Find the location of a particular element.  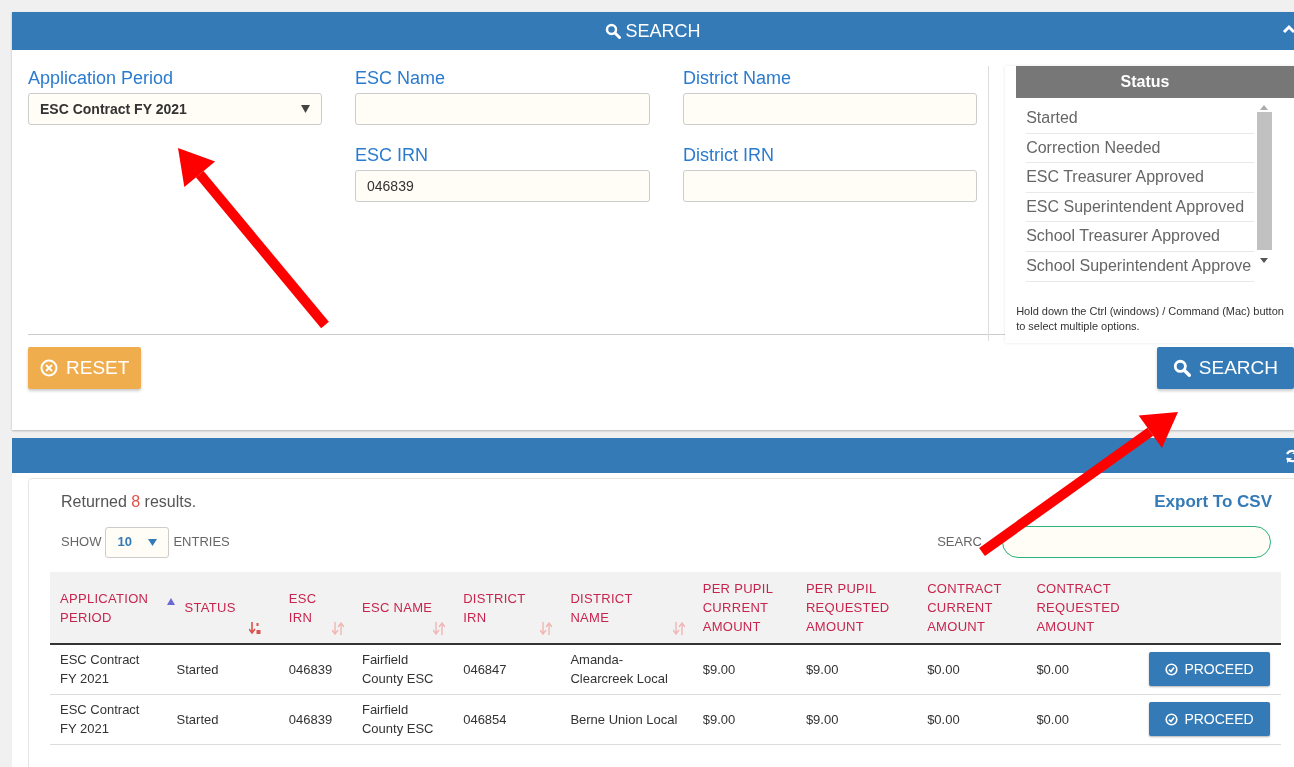

scroll-up-arrow is located at coordinates (1264, 107).